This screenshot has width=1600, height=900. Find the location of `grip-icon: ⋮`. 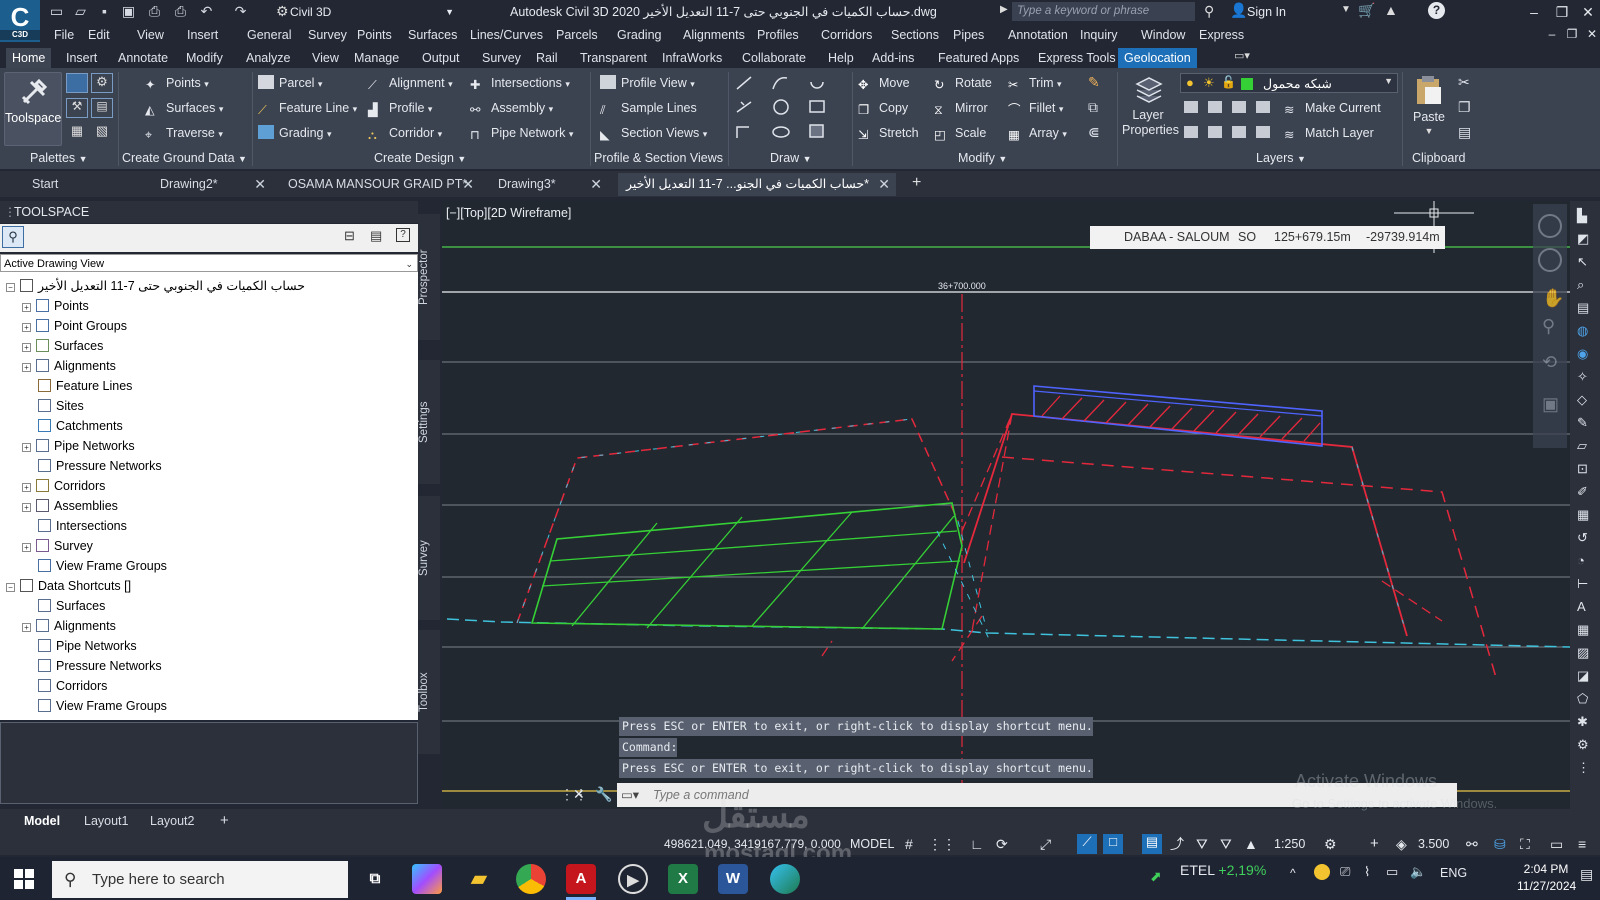

grip-icon: ⋮ is located at coordinates (1583, 768).